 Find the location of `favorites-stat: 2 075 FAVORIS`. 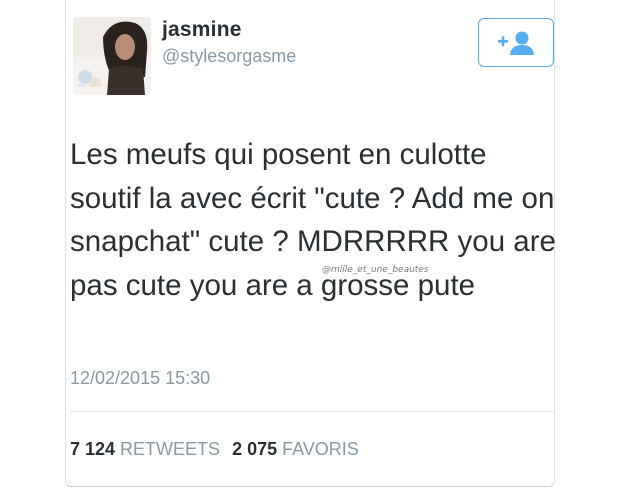

favorites-stat: 2 075 FAVORIS is located at coordinates (295, 449).